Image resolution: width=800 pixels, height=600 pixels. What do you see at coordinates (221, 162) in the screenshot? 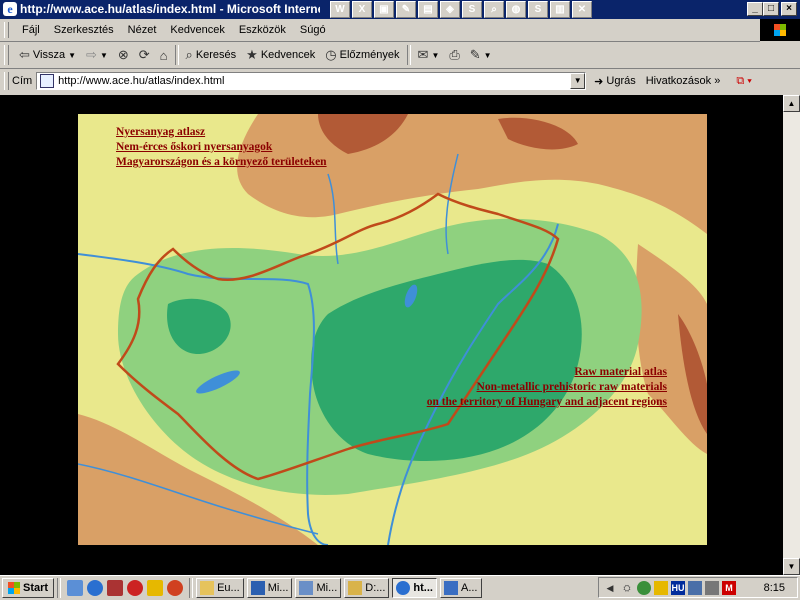
I see `link-magyarorszagon: Magyarországon és a környező területeken` at bounding box center [221, 162].